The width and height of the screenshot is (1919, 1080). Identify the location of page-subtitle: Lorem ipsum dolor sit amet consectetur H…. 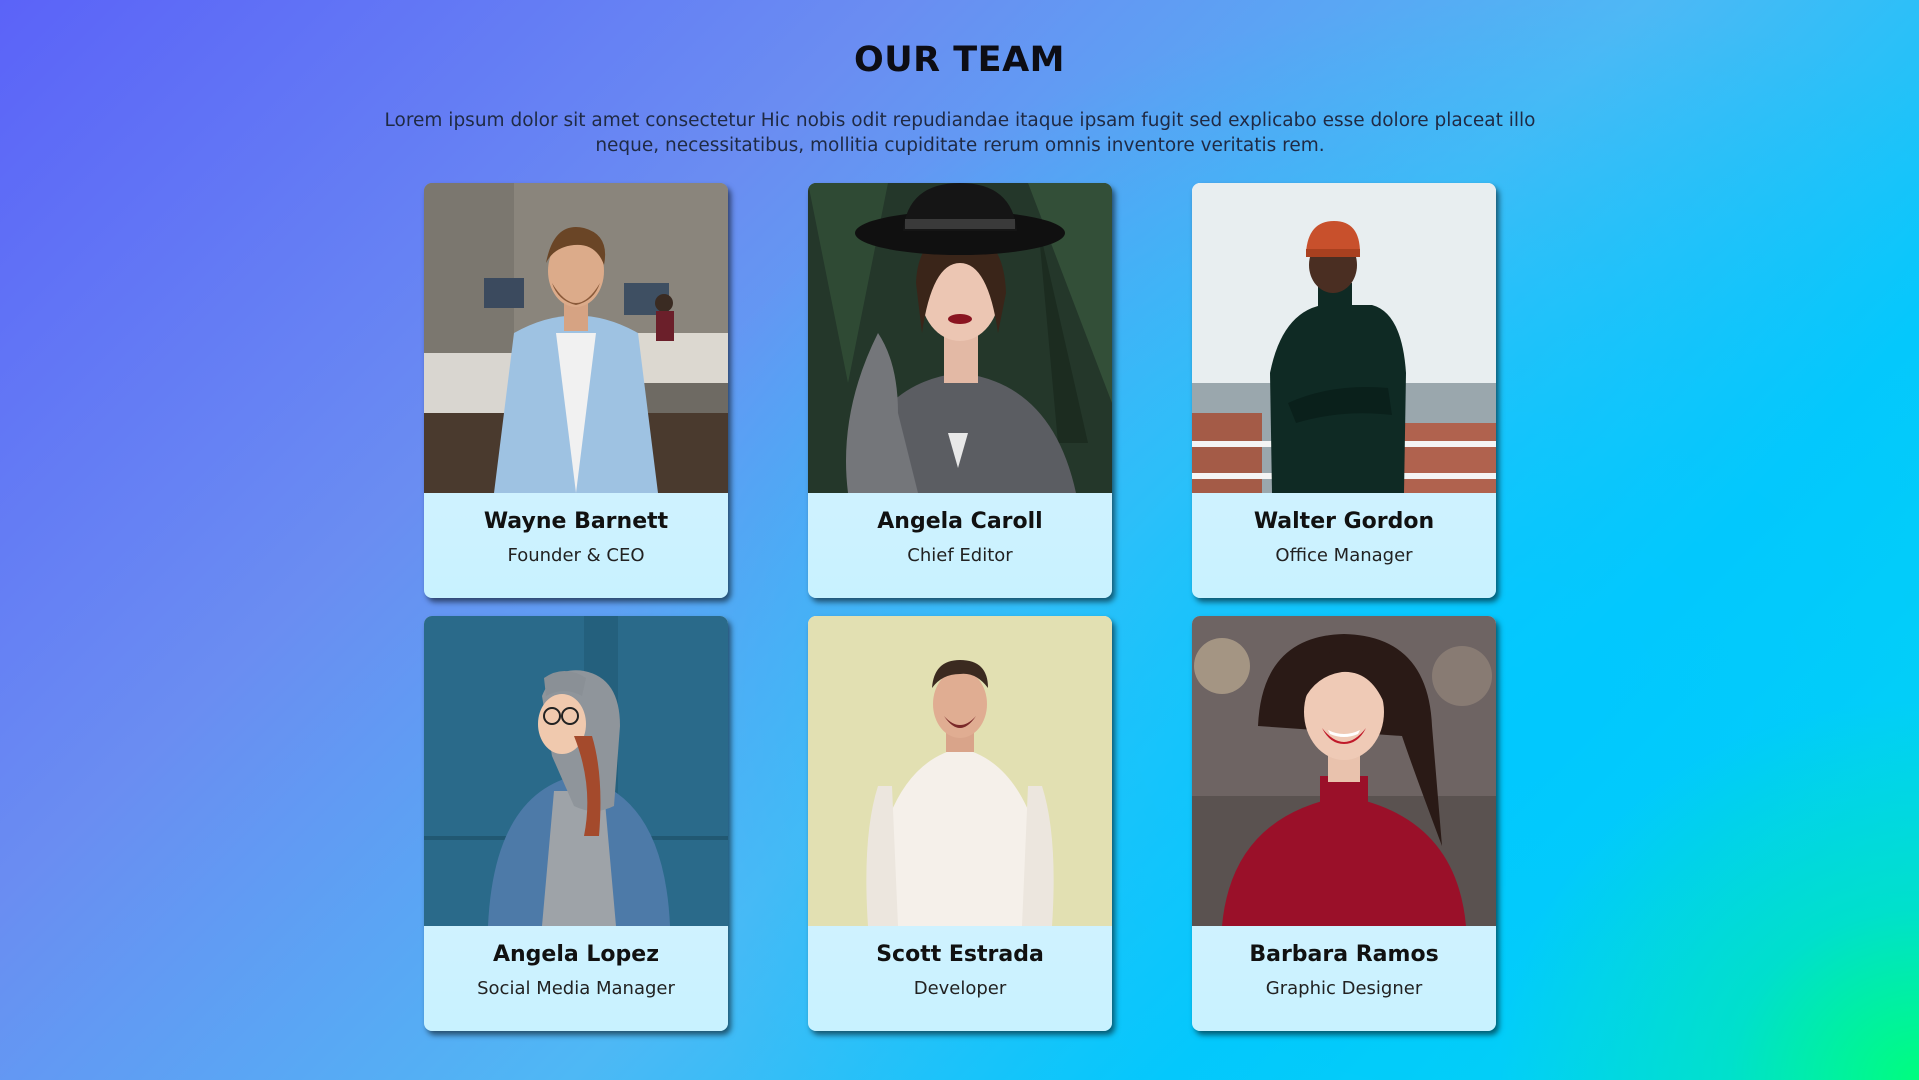
(960, 133).